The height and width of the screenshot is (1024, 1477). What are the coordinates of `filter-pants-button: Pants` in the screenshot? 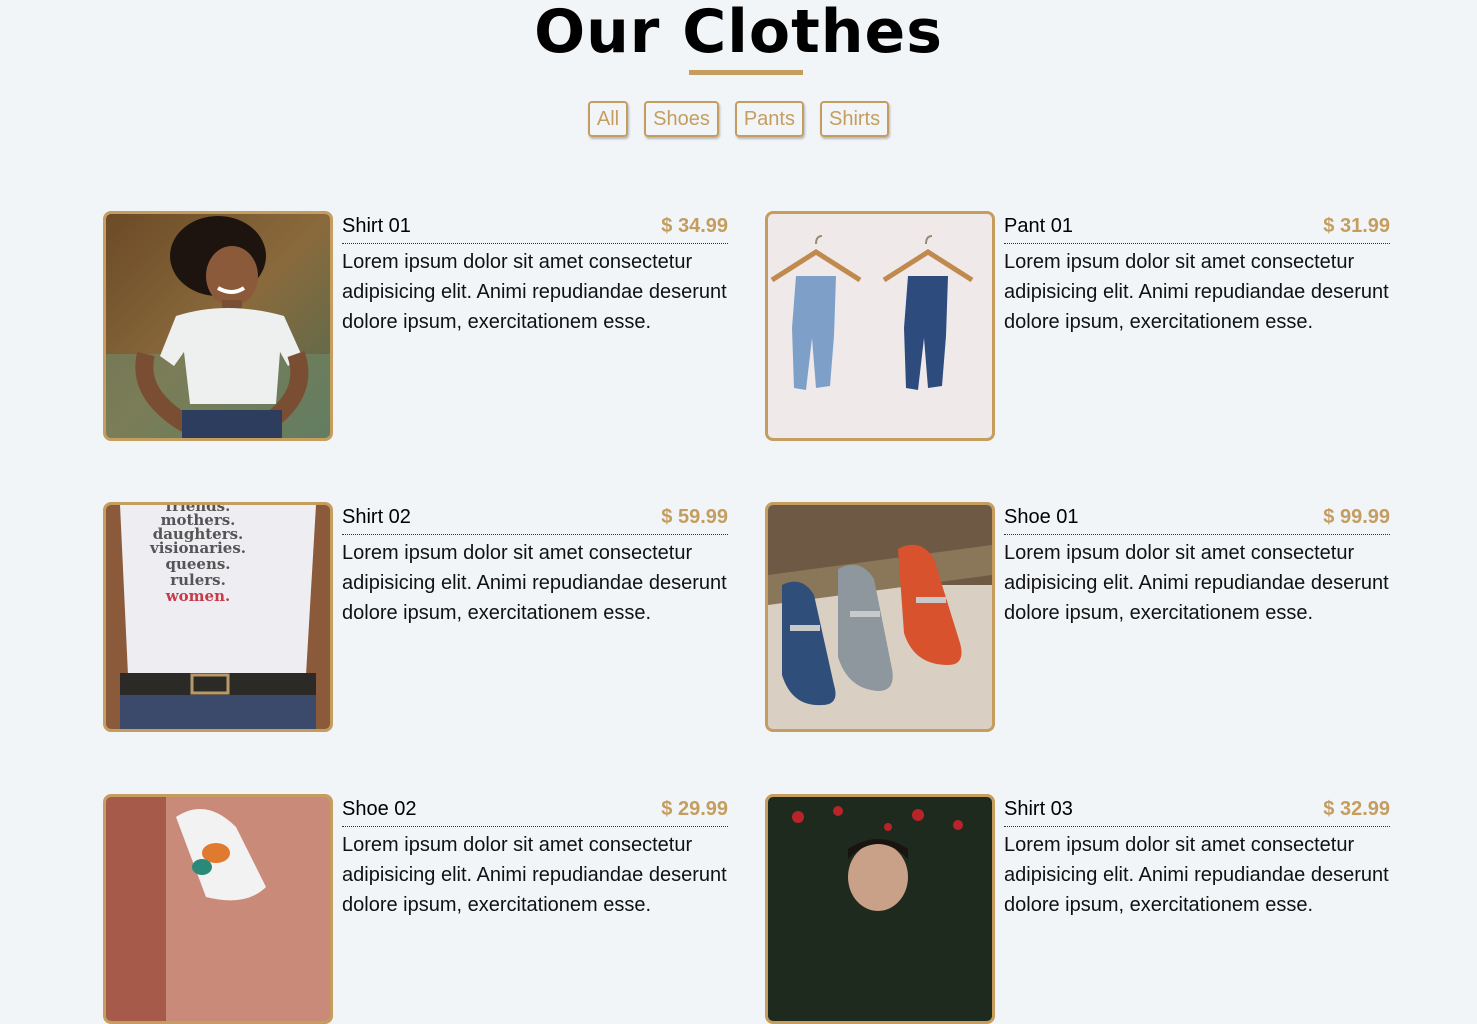 It's located at (769, 119).